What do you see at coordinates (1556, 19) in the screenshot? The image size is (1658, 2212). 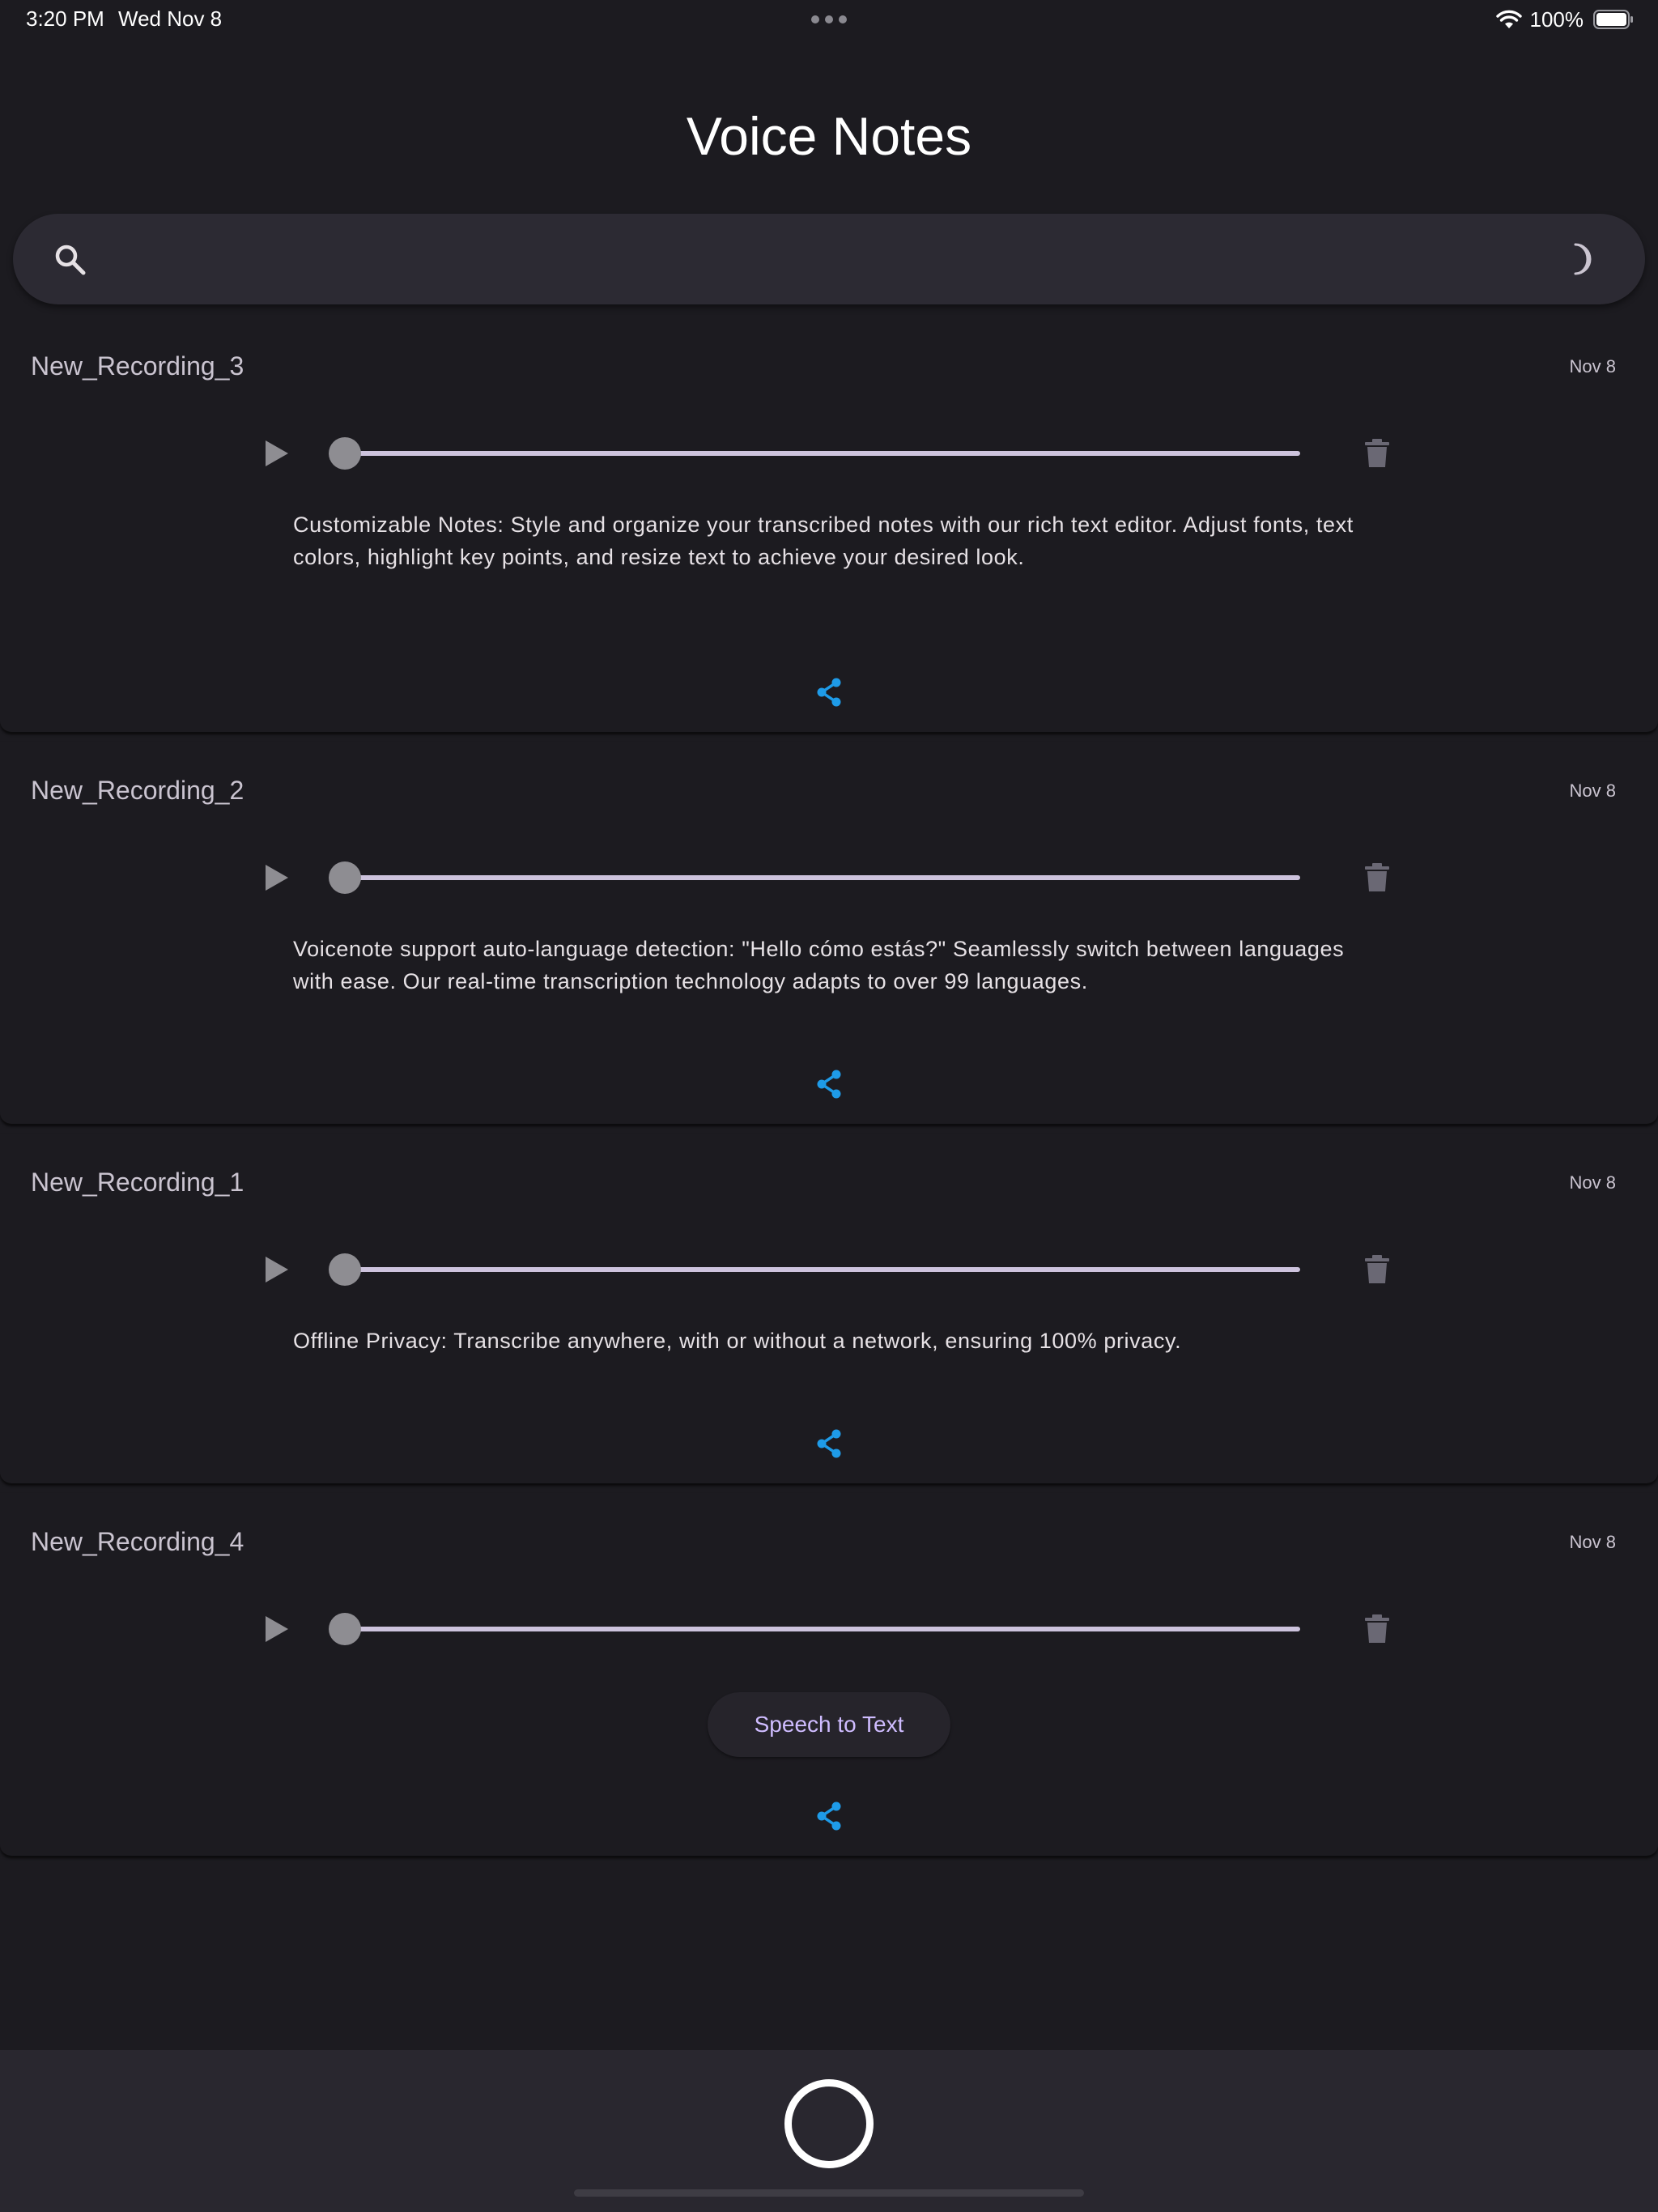 I see `battery-percentage: 100%` at bounding box center [1556, 19].